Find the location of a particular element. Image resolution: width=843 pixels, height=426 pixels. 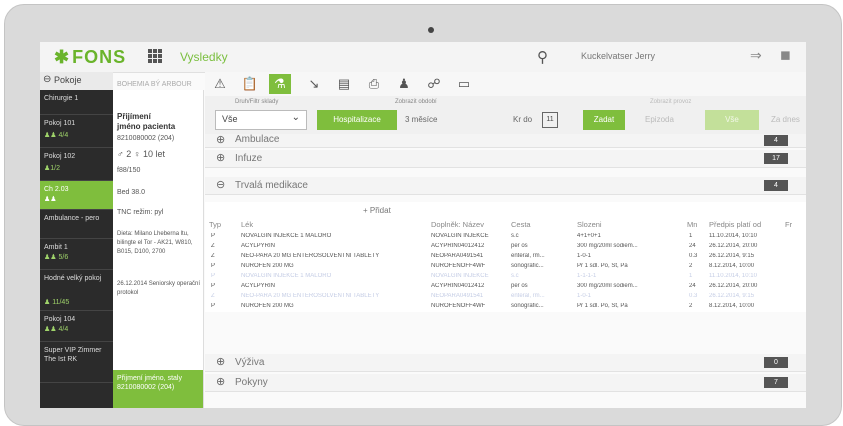

cell-slozeni: 1-1-1-1 is located at coordinates (587, 276).